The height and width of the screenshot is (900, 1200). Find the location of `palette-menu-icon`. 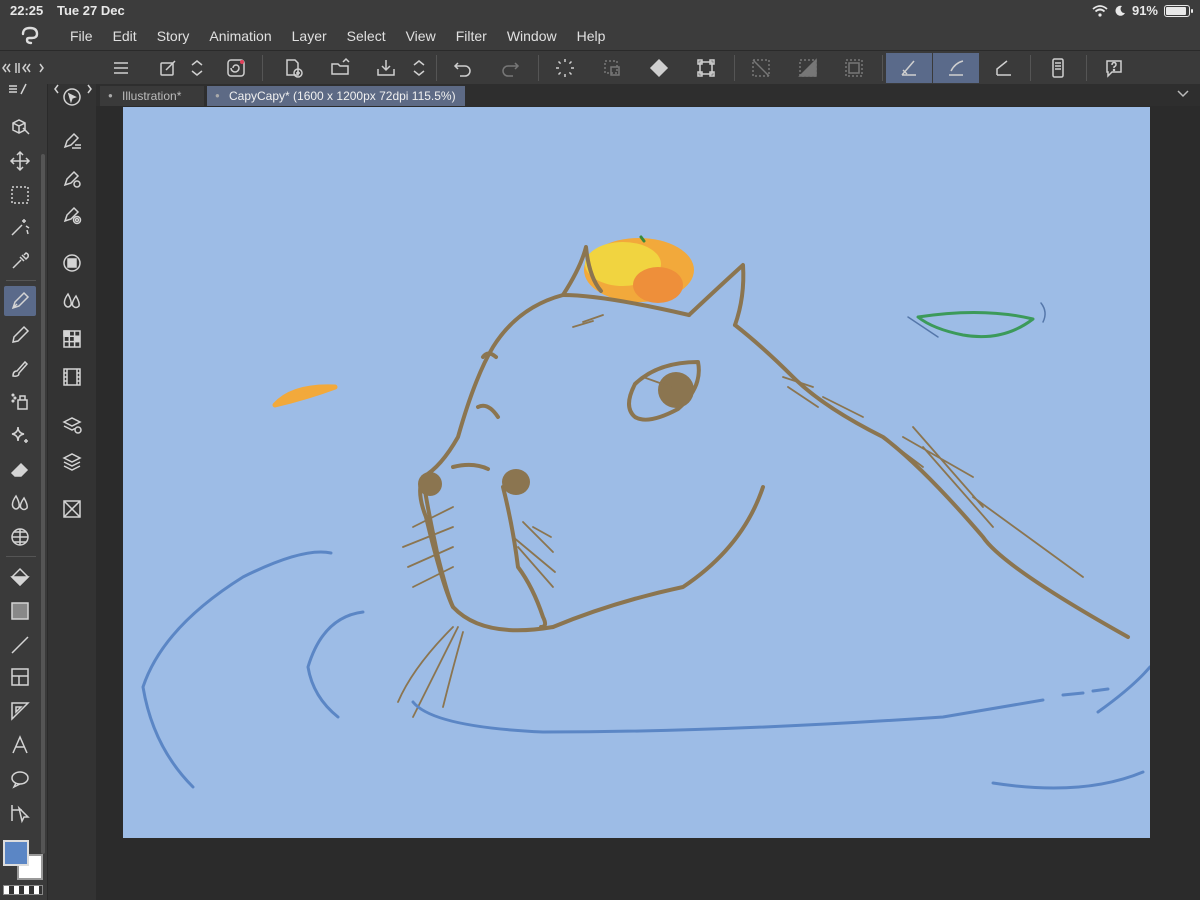

palette-menu-icon is located at coordinates (16, 89).